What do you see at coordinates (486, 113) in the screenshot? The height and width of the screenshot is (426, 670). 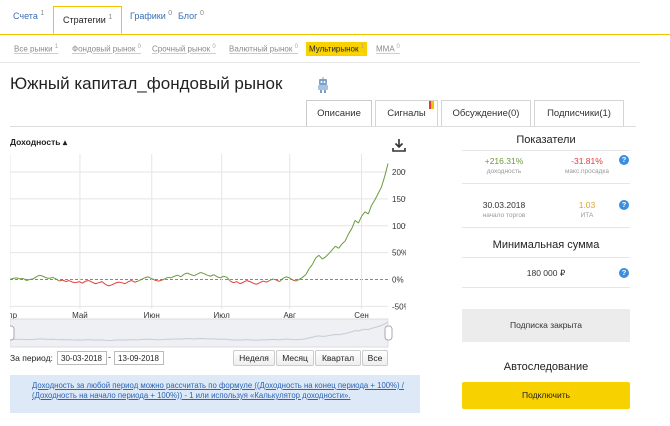 I see `tab-discussion: Обсуждение(0)` at bounding box center [486, 113].